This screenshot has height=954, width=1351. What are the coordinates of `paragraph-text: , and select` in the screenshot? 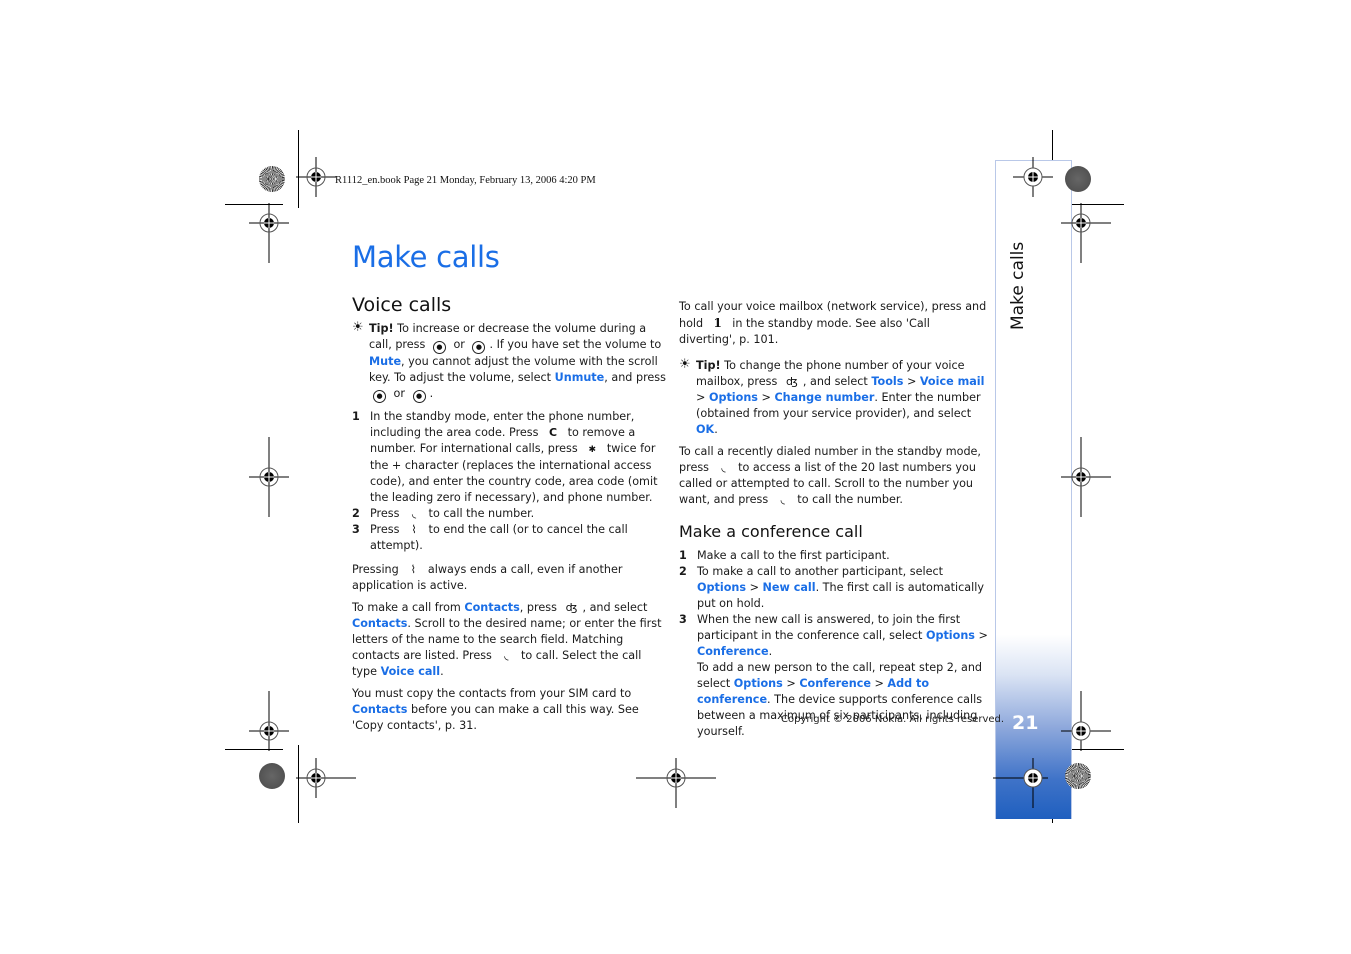 It's located at (615, 607).